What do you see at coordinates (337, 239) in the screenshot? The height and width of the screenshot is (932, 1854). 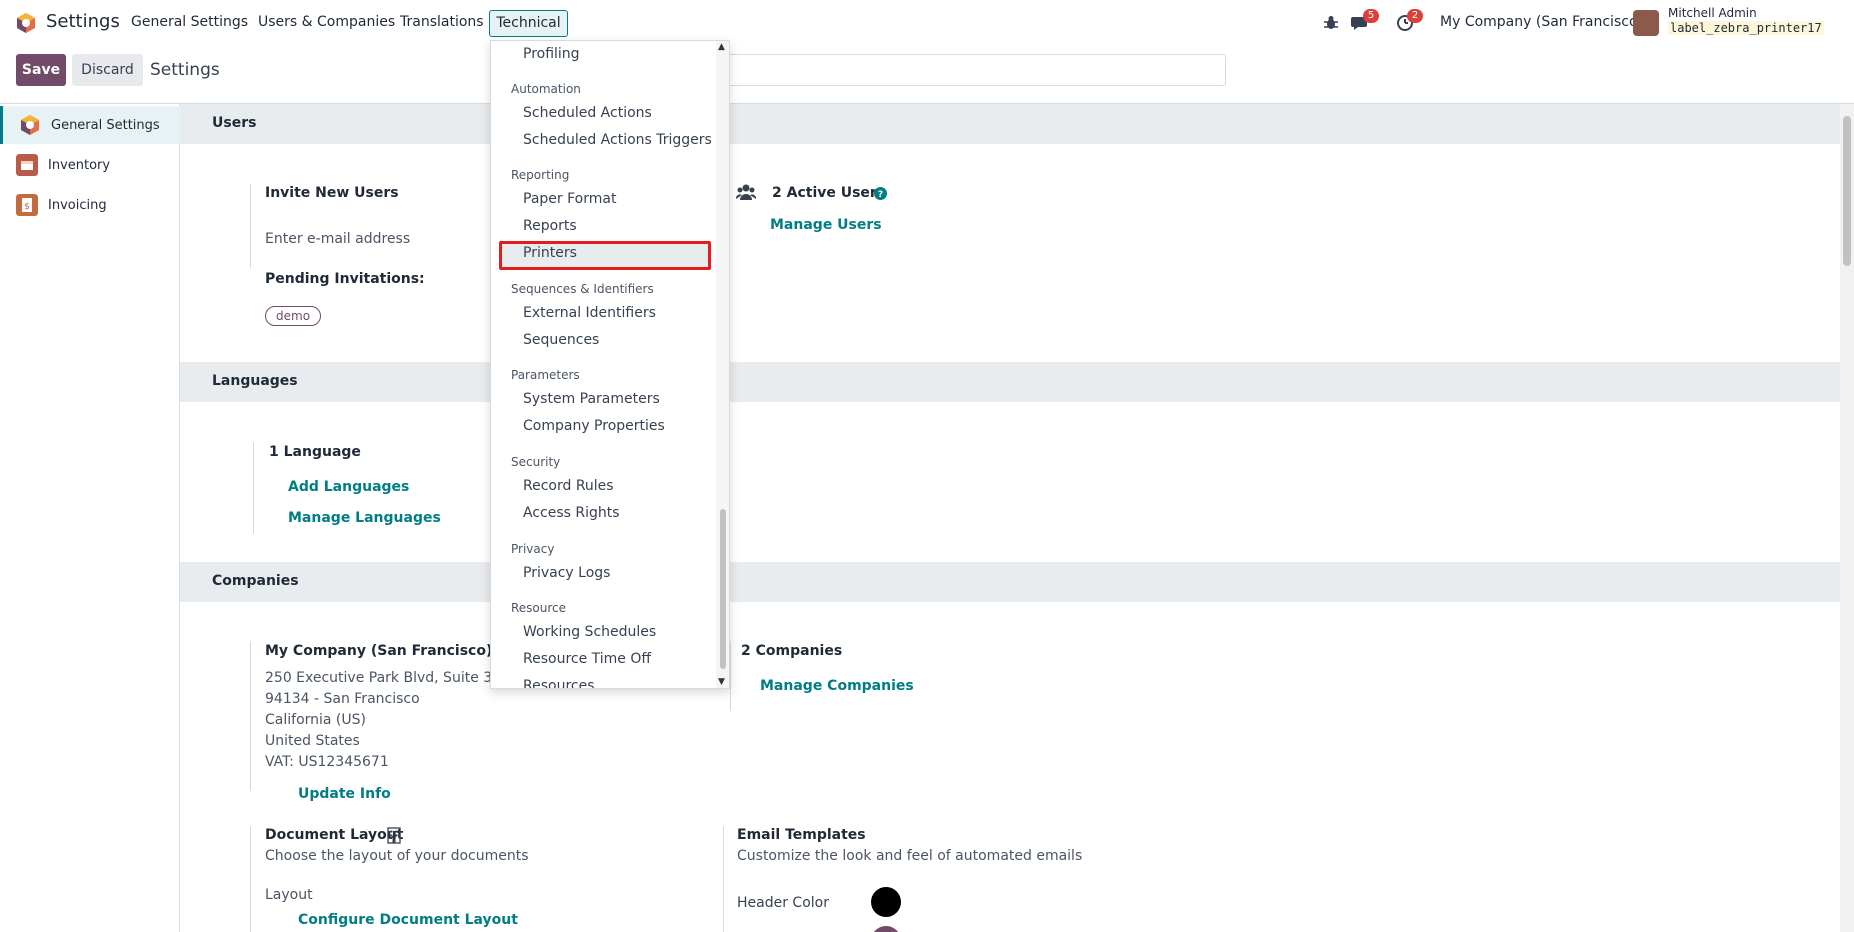 I see `invite-email-input: Enter e-mail address` at bounding box center [337, 239].